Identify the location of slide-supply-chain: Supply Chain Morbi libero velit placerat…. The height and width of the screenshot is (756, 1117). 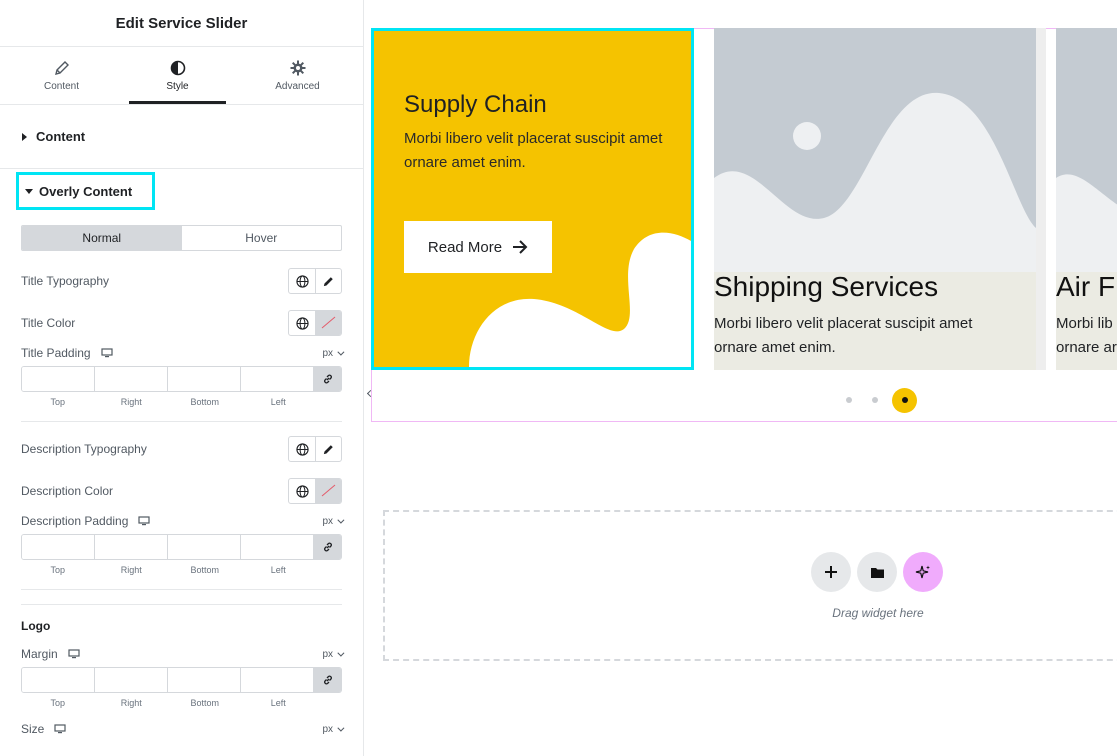
(532, 199).